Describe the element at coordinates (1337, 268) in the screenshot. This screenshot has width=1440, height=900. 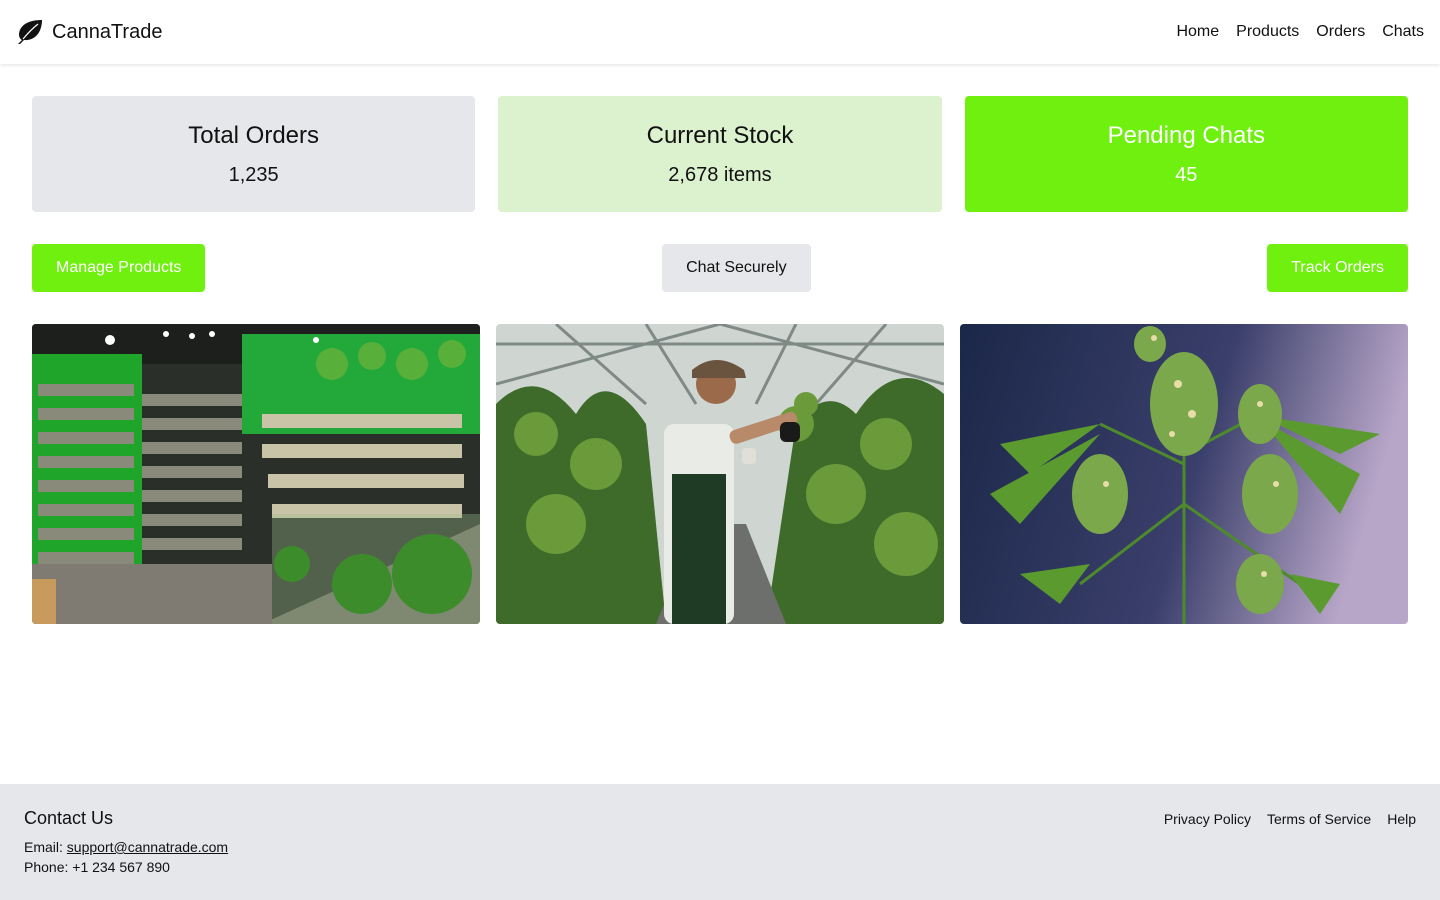
I see `track-orders-button: Track Orders` at that location.